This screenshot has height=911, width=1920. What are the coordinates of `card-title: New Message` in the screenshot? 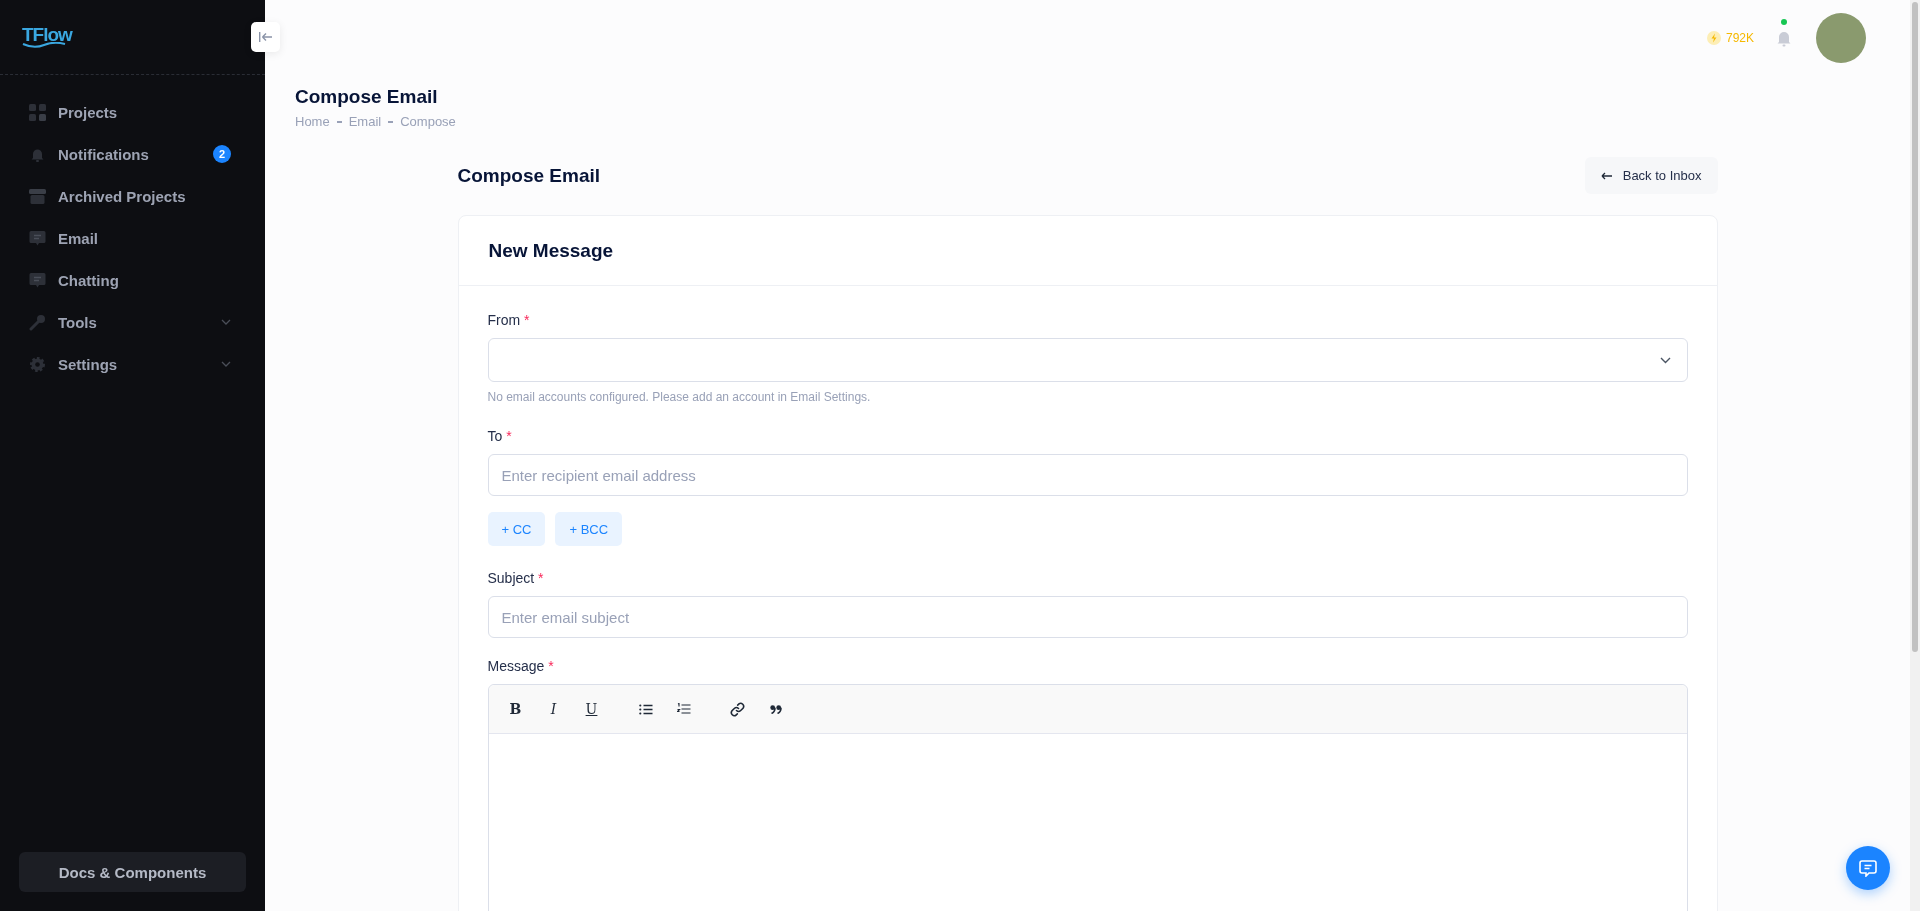 It's located at (551, 250).